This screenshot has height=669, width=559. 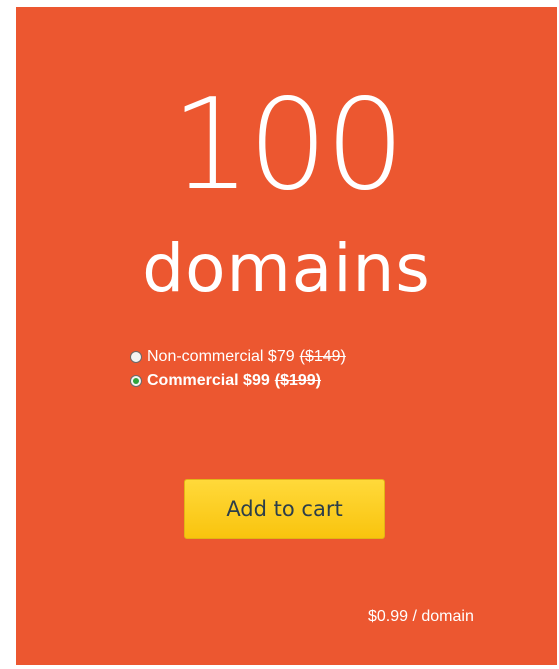 I want to click on non-commercial-radio, so click(x=136, y=357).